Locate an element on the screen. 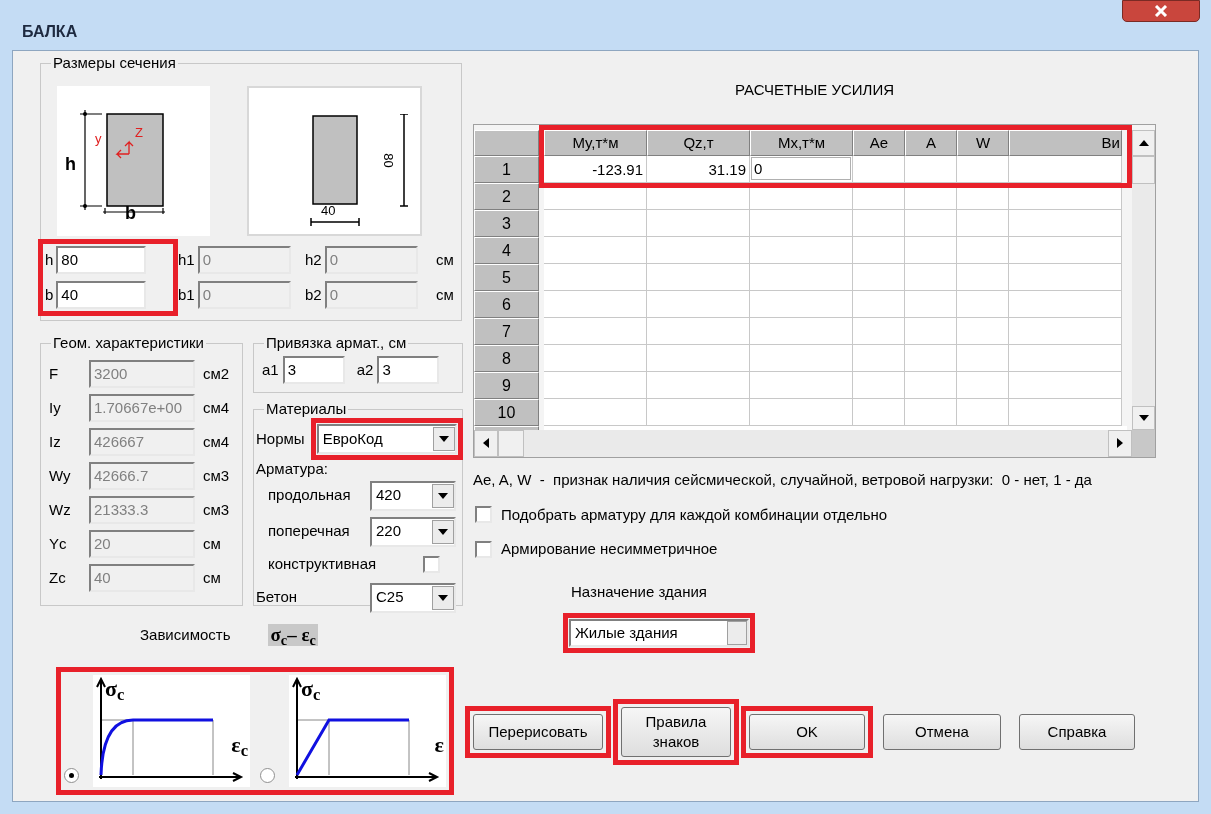  dropdown: C25 is located at coordinates (413, 597).